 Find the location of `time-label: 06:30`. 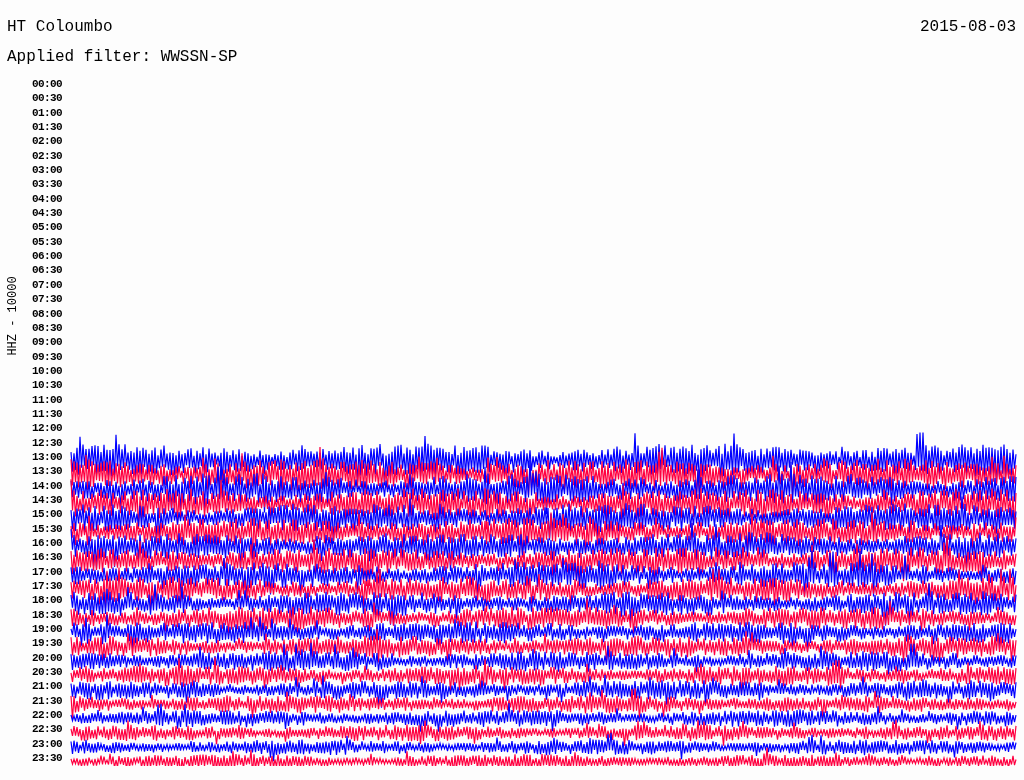

time-label: 06:30 is located at coordinates (47, 270).